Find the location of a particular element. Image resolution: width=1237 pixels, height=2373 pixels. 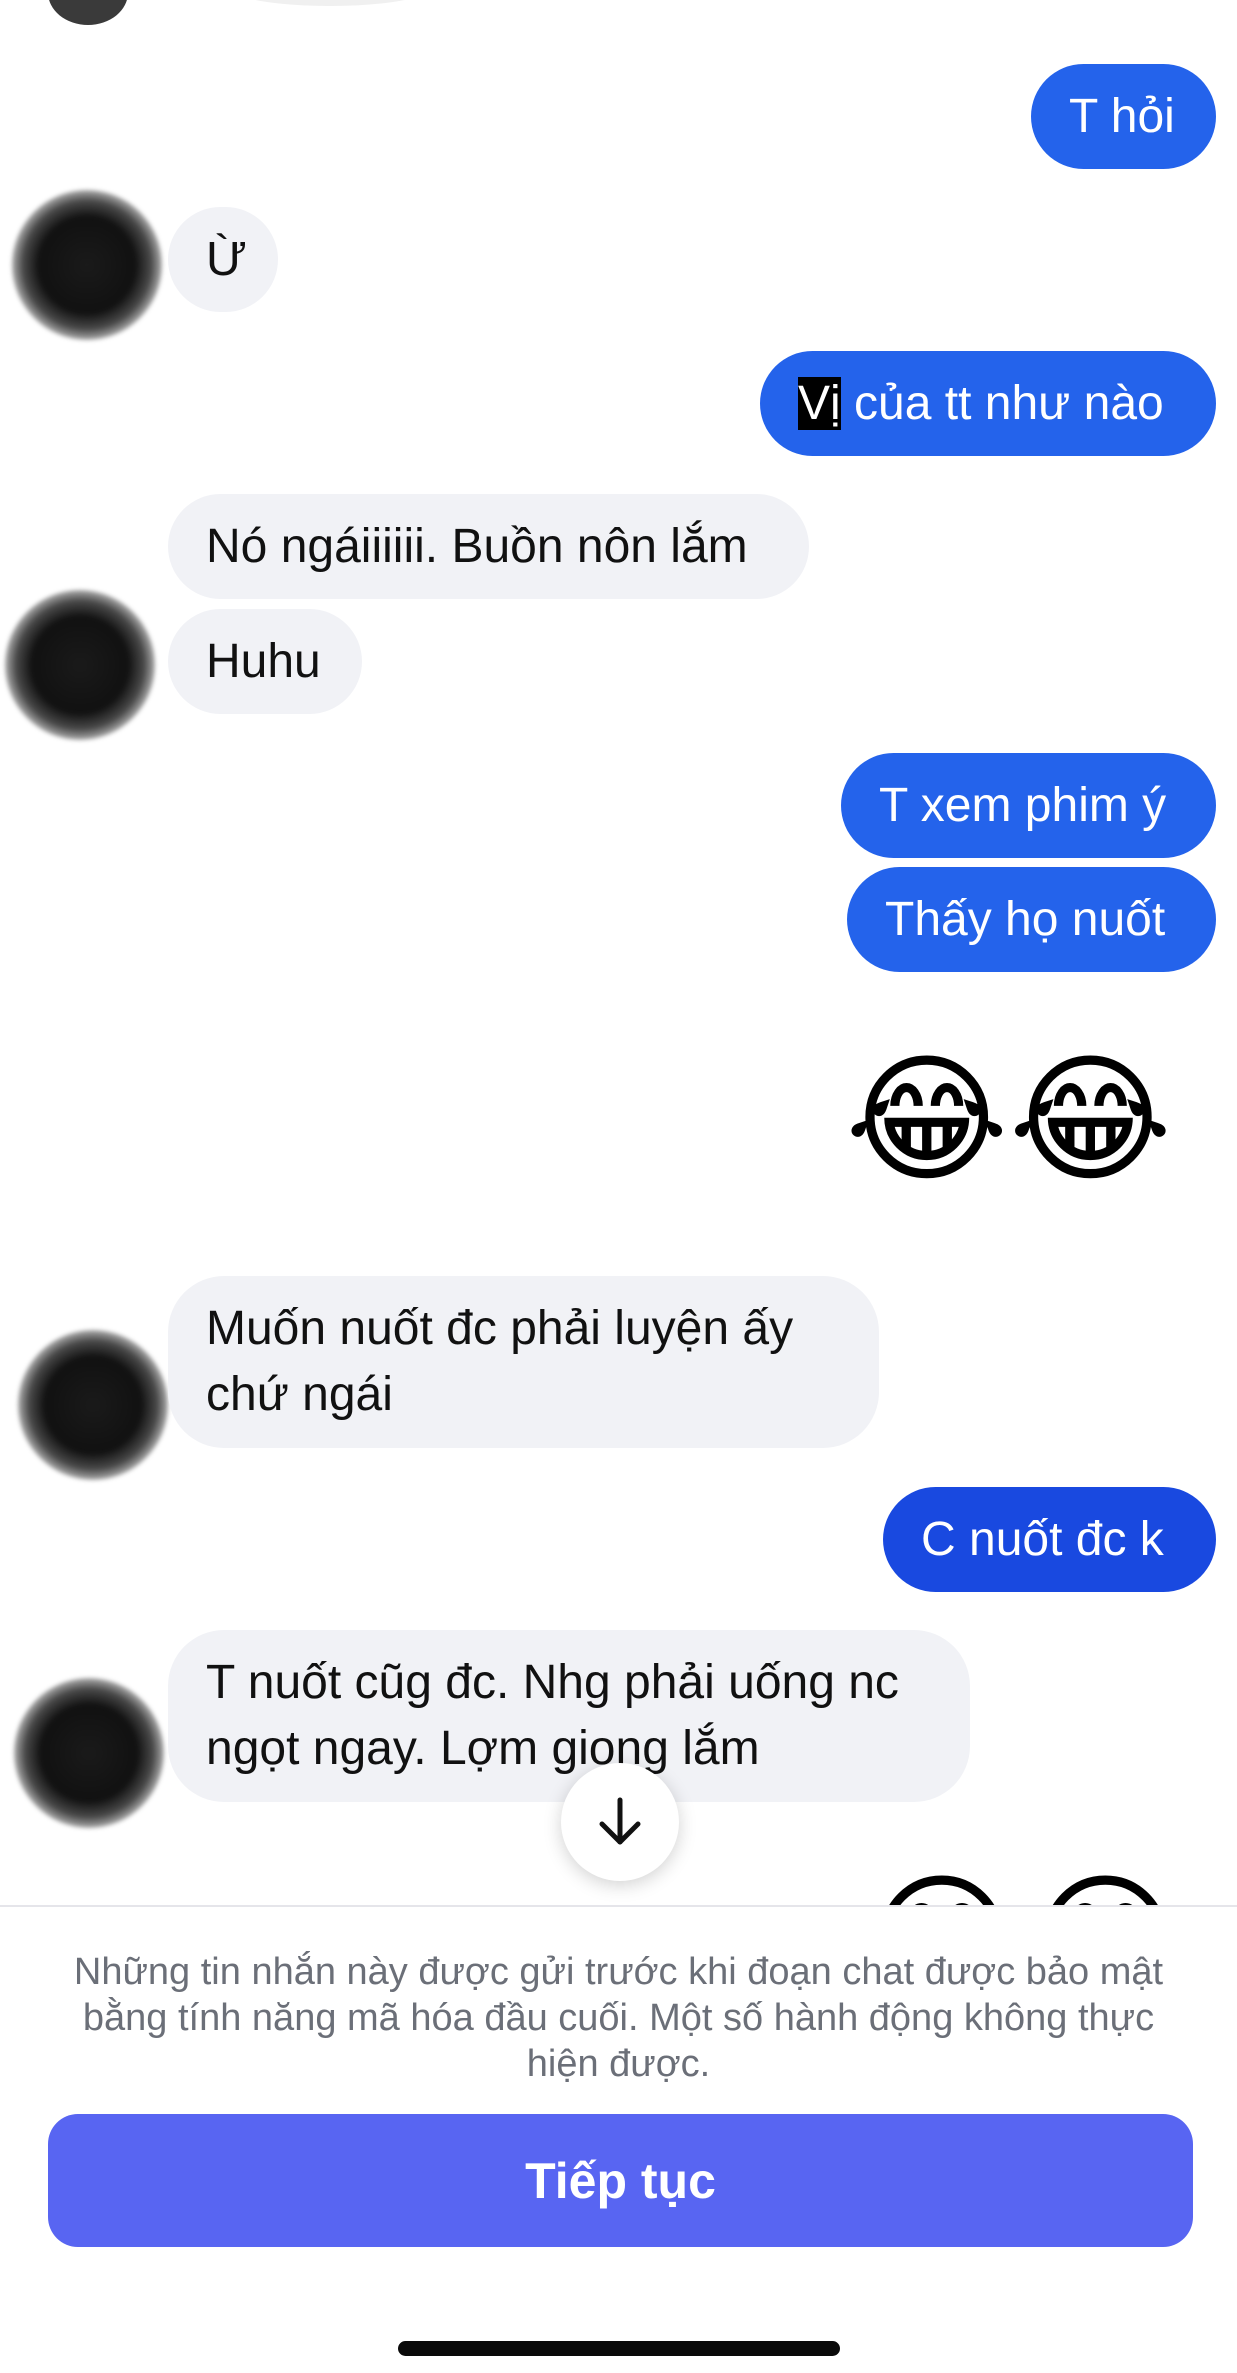

outgoing-message: T hỏi is located at coordinates (1123, 116).